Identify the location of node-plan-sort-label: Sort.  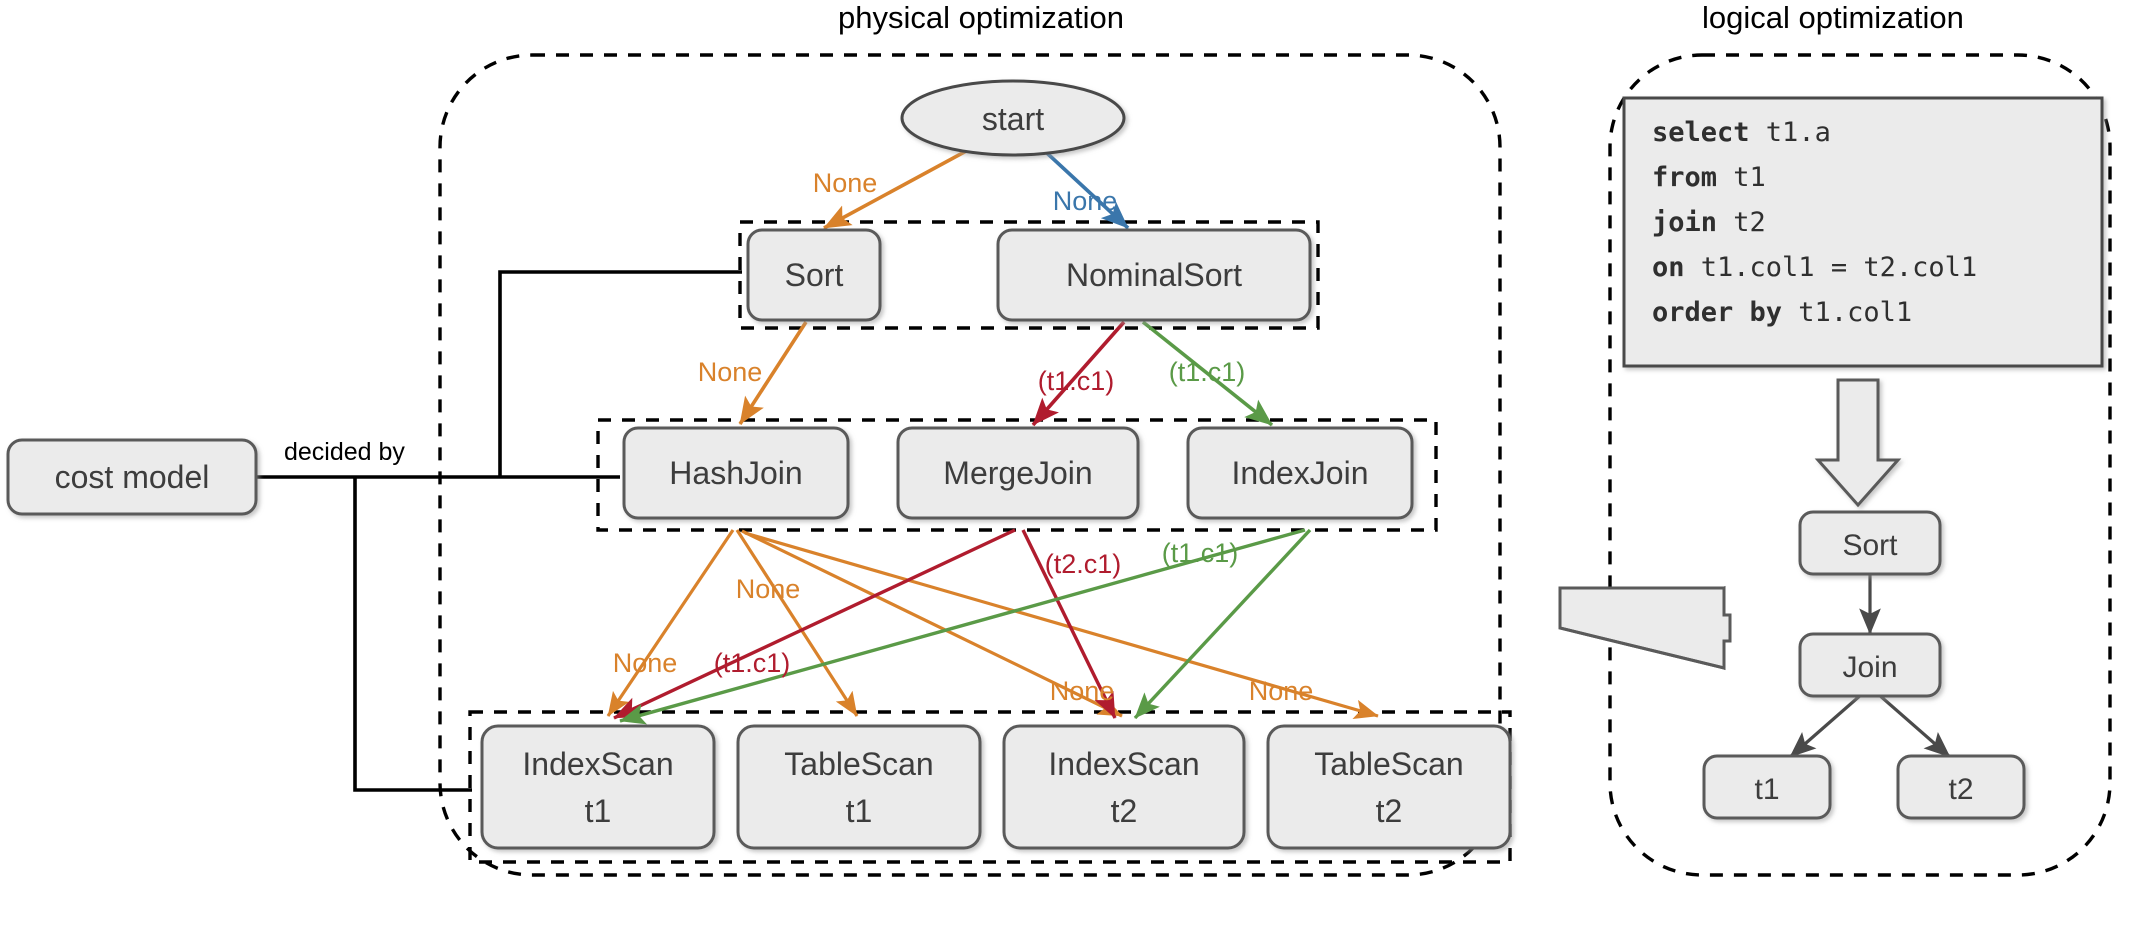
(1870, 545).